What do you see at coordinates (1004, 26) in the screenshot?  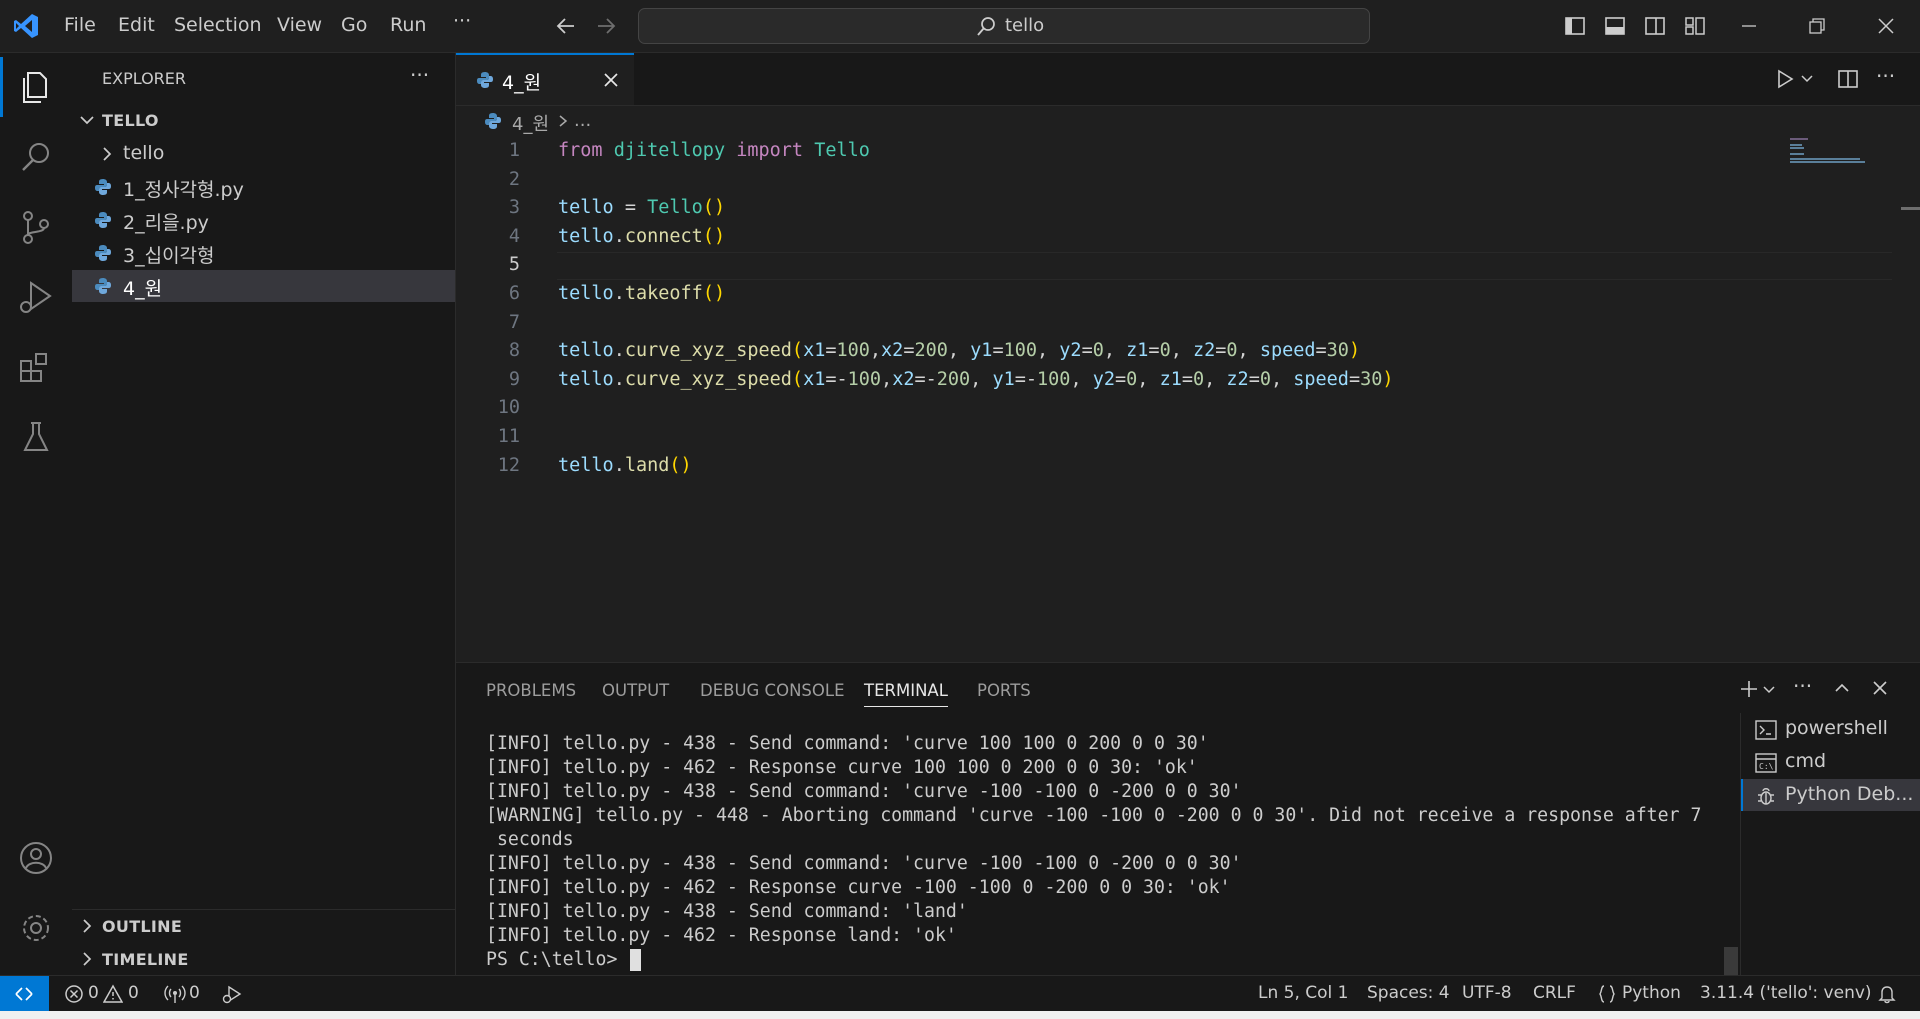 I see `command-center-search: tello` at bounding box center [1004, 26].